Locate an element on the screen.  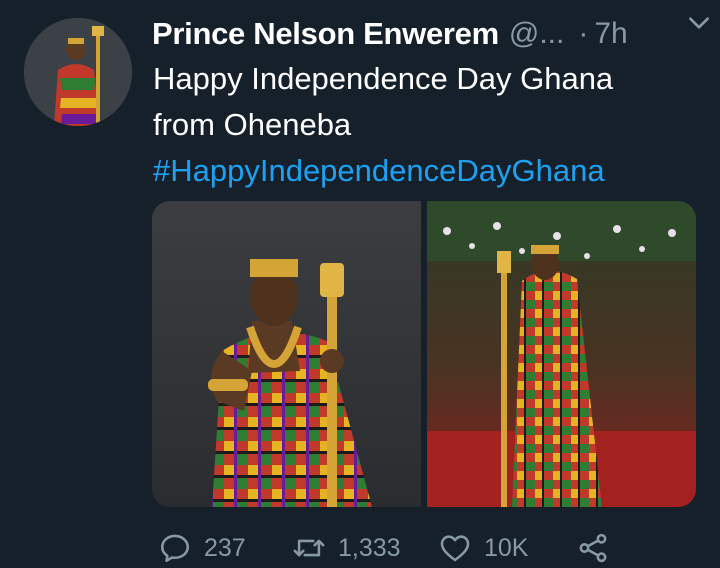
tweet-header: Prince Nelson Enwerem @... · 7h is located at coordinates (426, 34).